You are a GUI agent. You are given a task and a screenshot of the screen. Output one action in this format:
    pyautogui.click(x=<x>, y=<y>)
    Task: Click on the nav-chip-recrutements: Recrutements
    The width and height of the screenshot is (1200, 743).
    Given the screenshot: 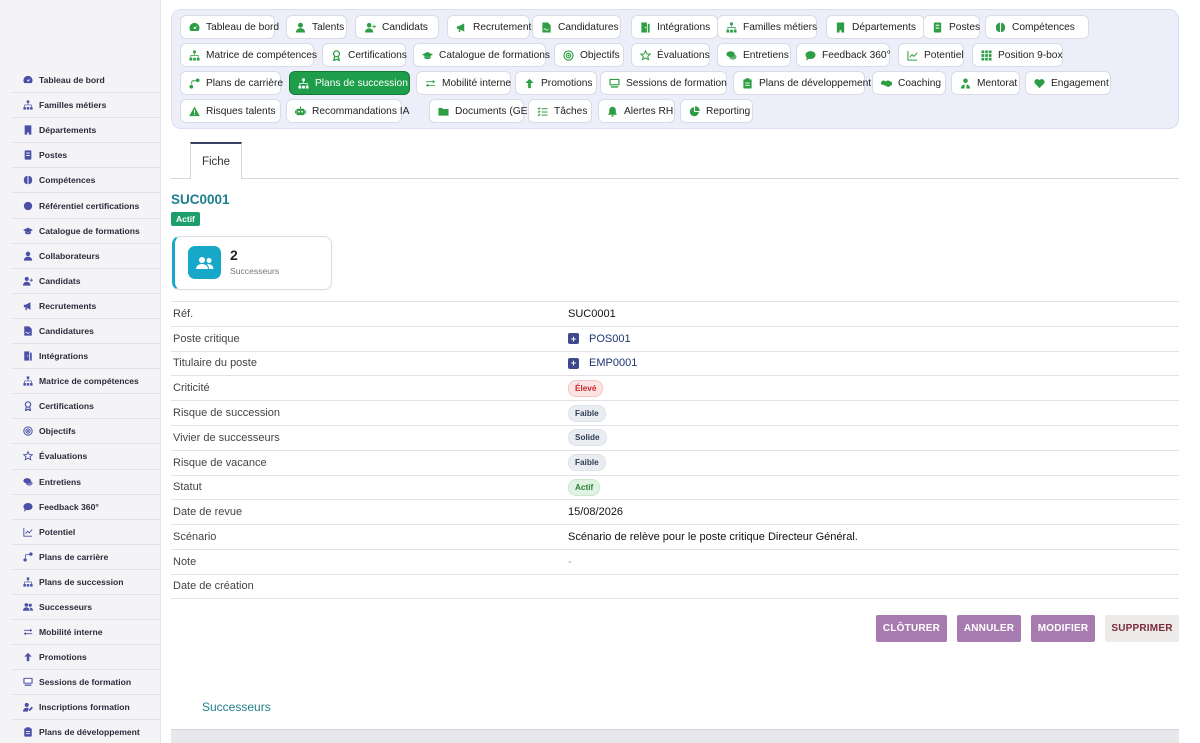 What is the action you would take?
    pyautogui.click(x=491, y=27)
    